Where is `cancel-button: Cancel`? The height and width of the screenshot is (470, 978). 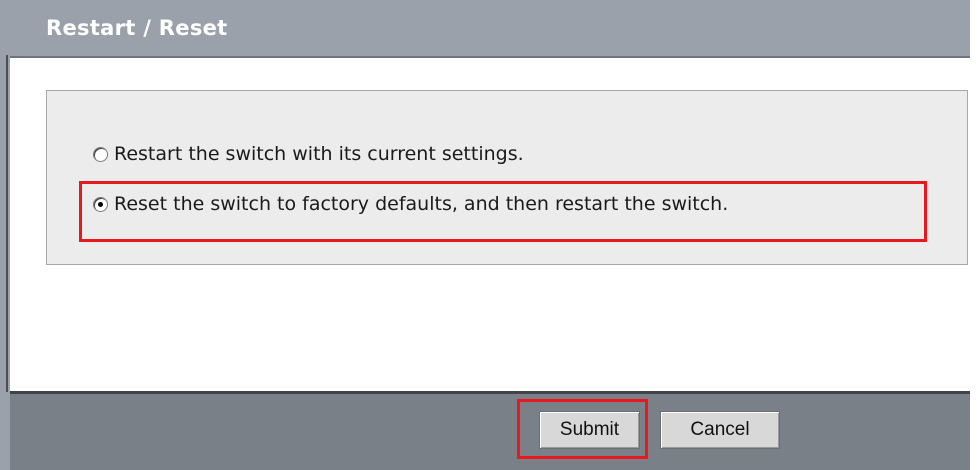
cancel-button: Cancel is located at coordinates (720, 430).